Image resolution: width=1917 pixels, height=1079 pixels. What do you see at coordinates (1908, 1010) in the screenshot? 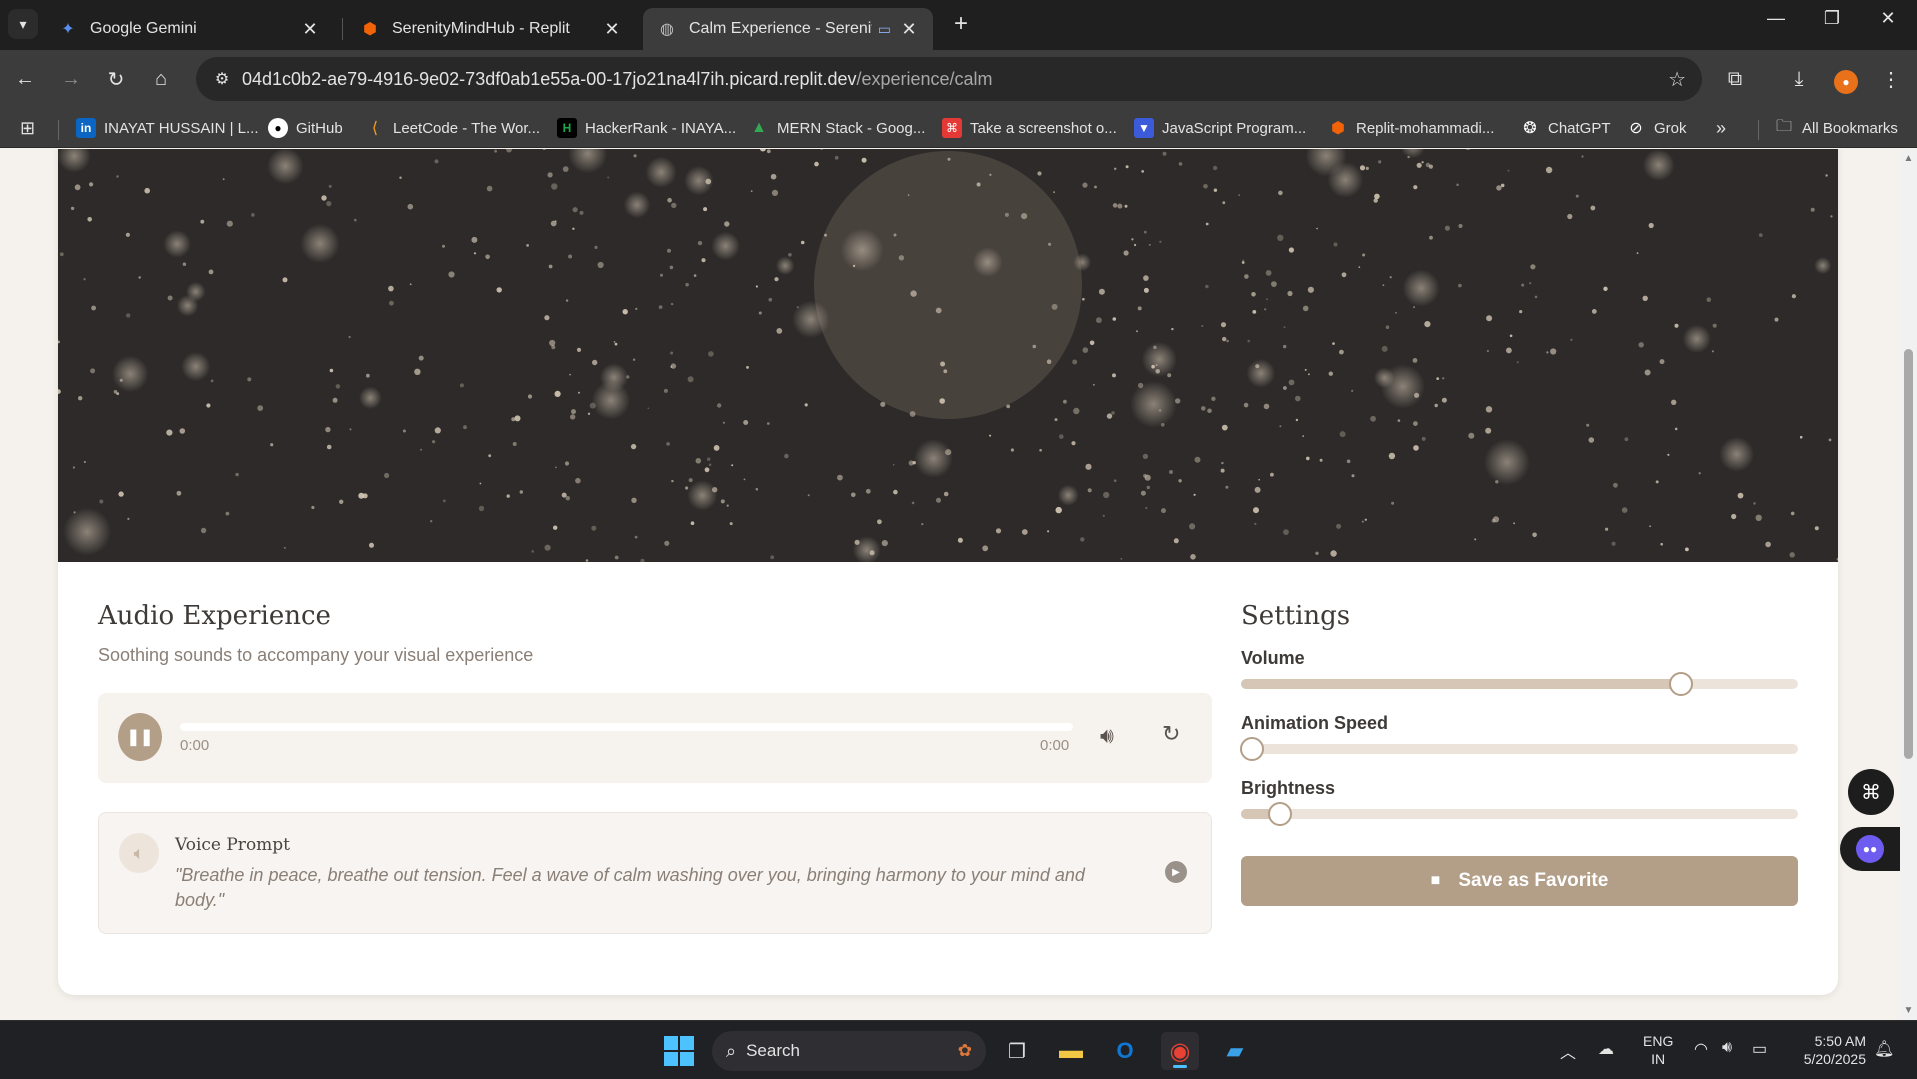
I see `scroll-down-arrow-icon: ▼` at bounding box center [1908, 1010].